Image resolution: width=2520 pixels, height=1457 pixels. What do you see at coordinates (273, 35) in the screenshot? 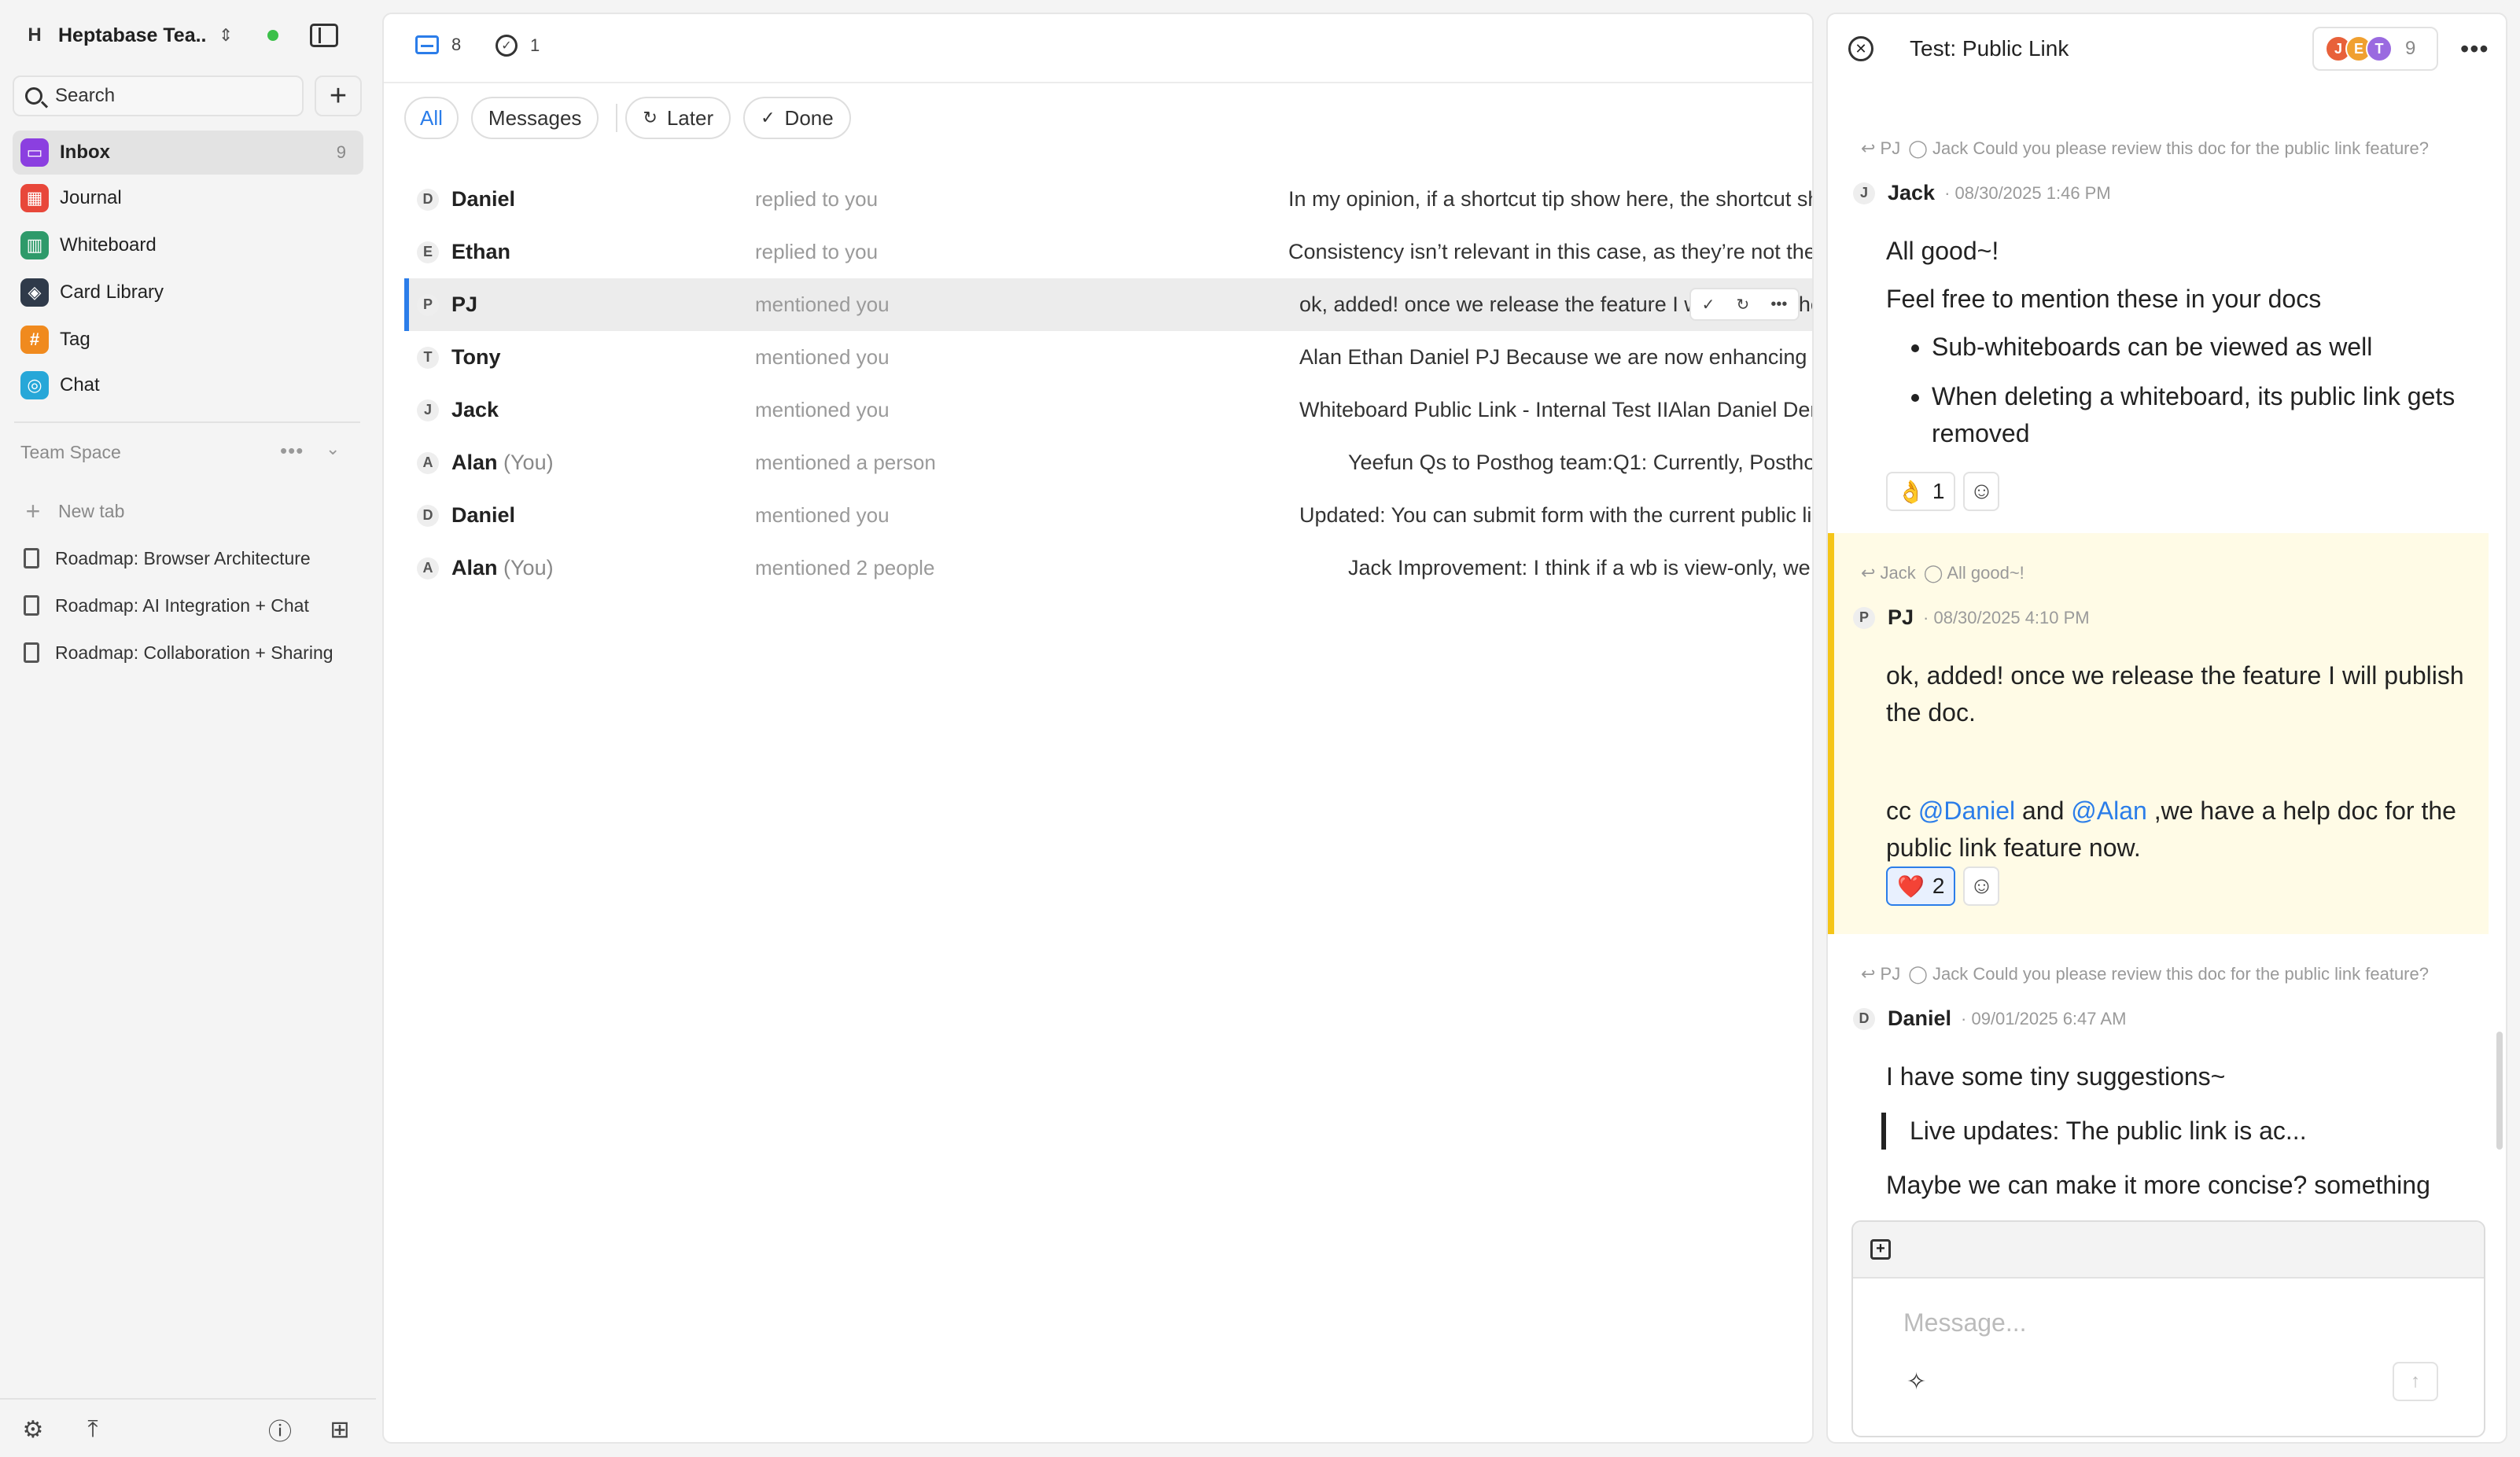
I see `online-status-dot` at bounding box center [273, 35].